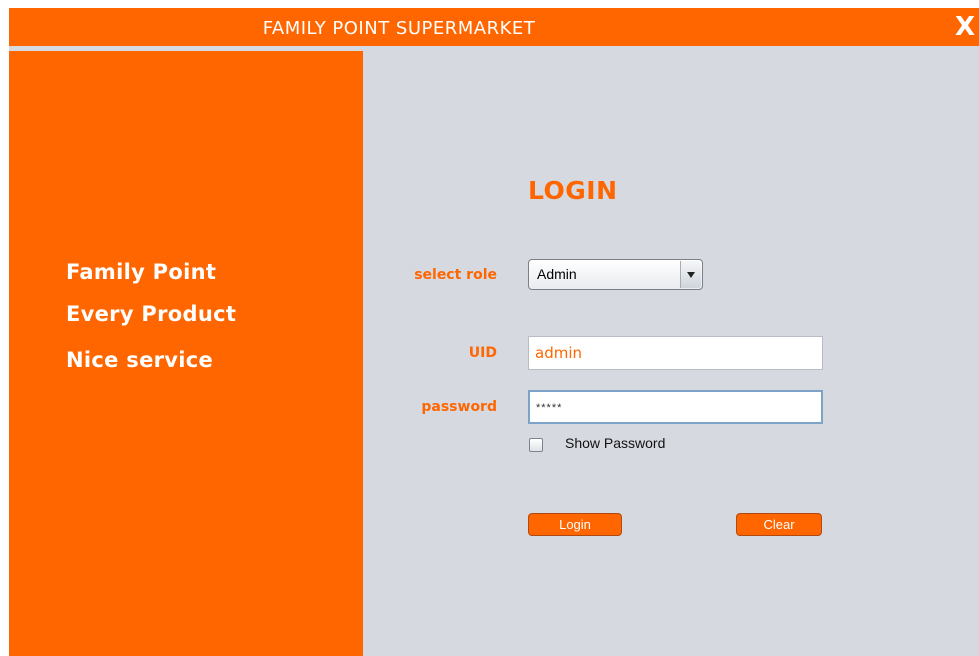  What do you see at coordinates (482, 353) in the screenshot?
I see `uid-label: UID` at bounding box center [482, 353].